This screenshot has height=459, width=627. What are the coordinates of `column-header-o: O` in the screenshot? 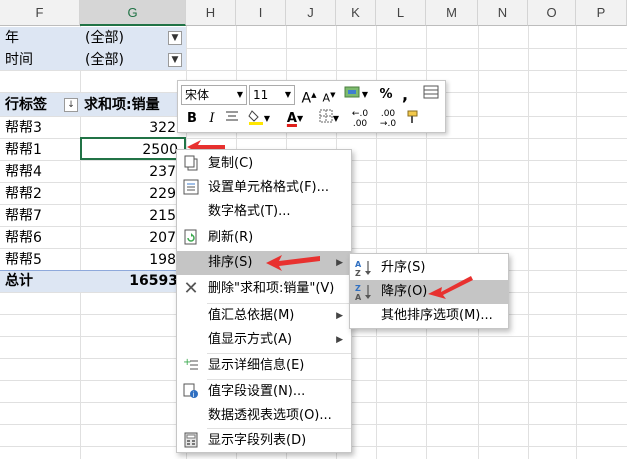 It's located at (552, 13).